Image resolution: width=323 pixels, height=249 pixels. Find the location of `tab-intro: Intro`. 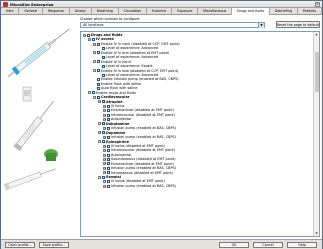

tab-intro: Intro is located at coordinates (10, 11).